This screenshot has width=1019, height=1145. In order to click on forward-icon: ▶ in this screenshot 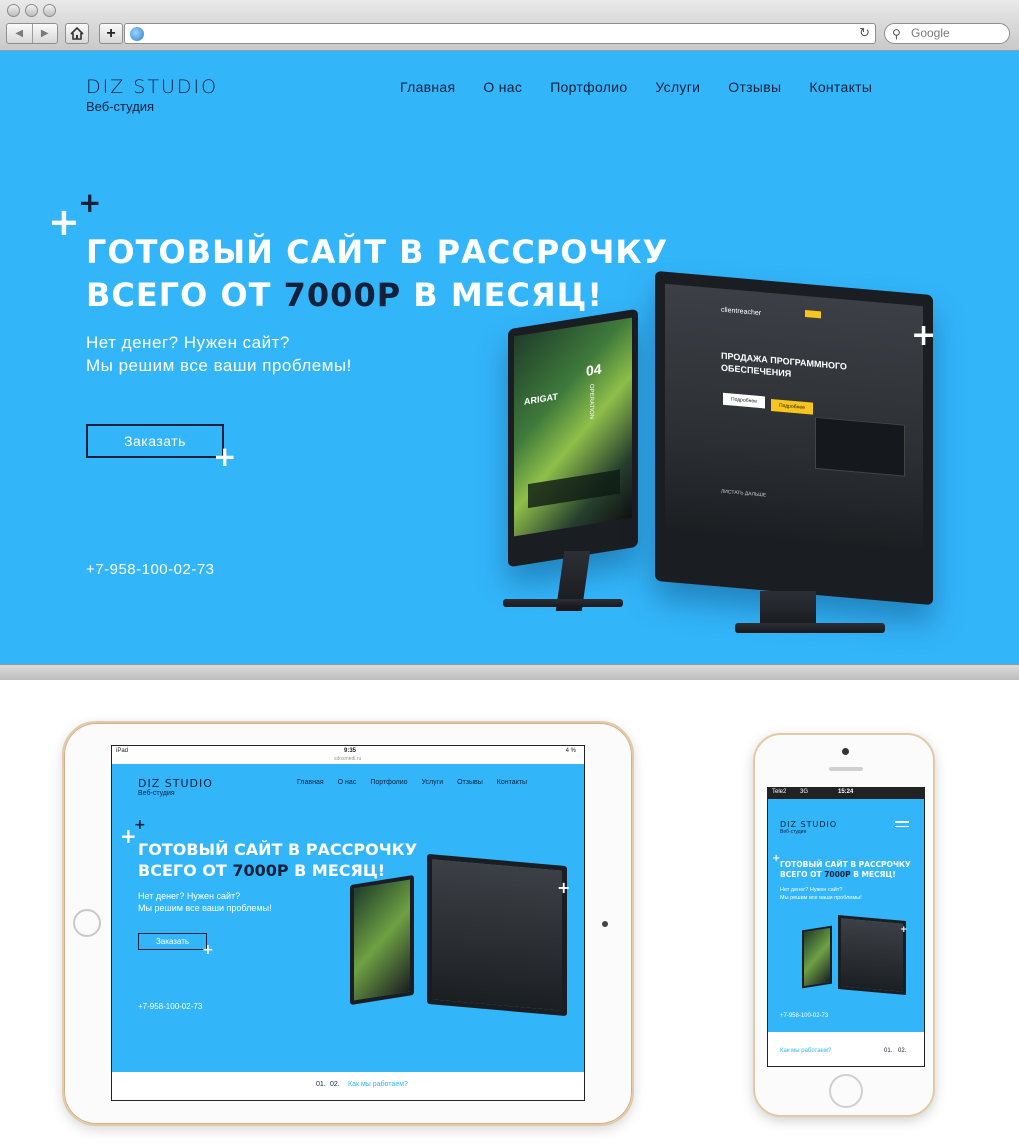, I will do `click(44, 33)`.